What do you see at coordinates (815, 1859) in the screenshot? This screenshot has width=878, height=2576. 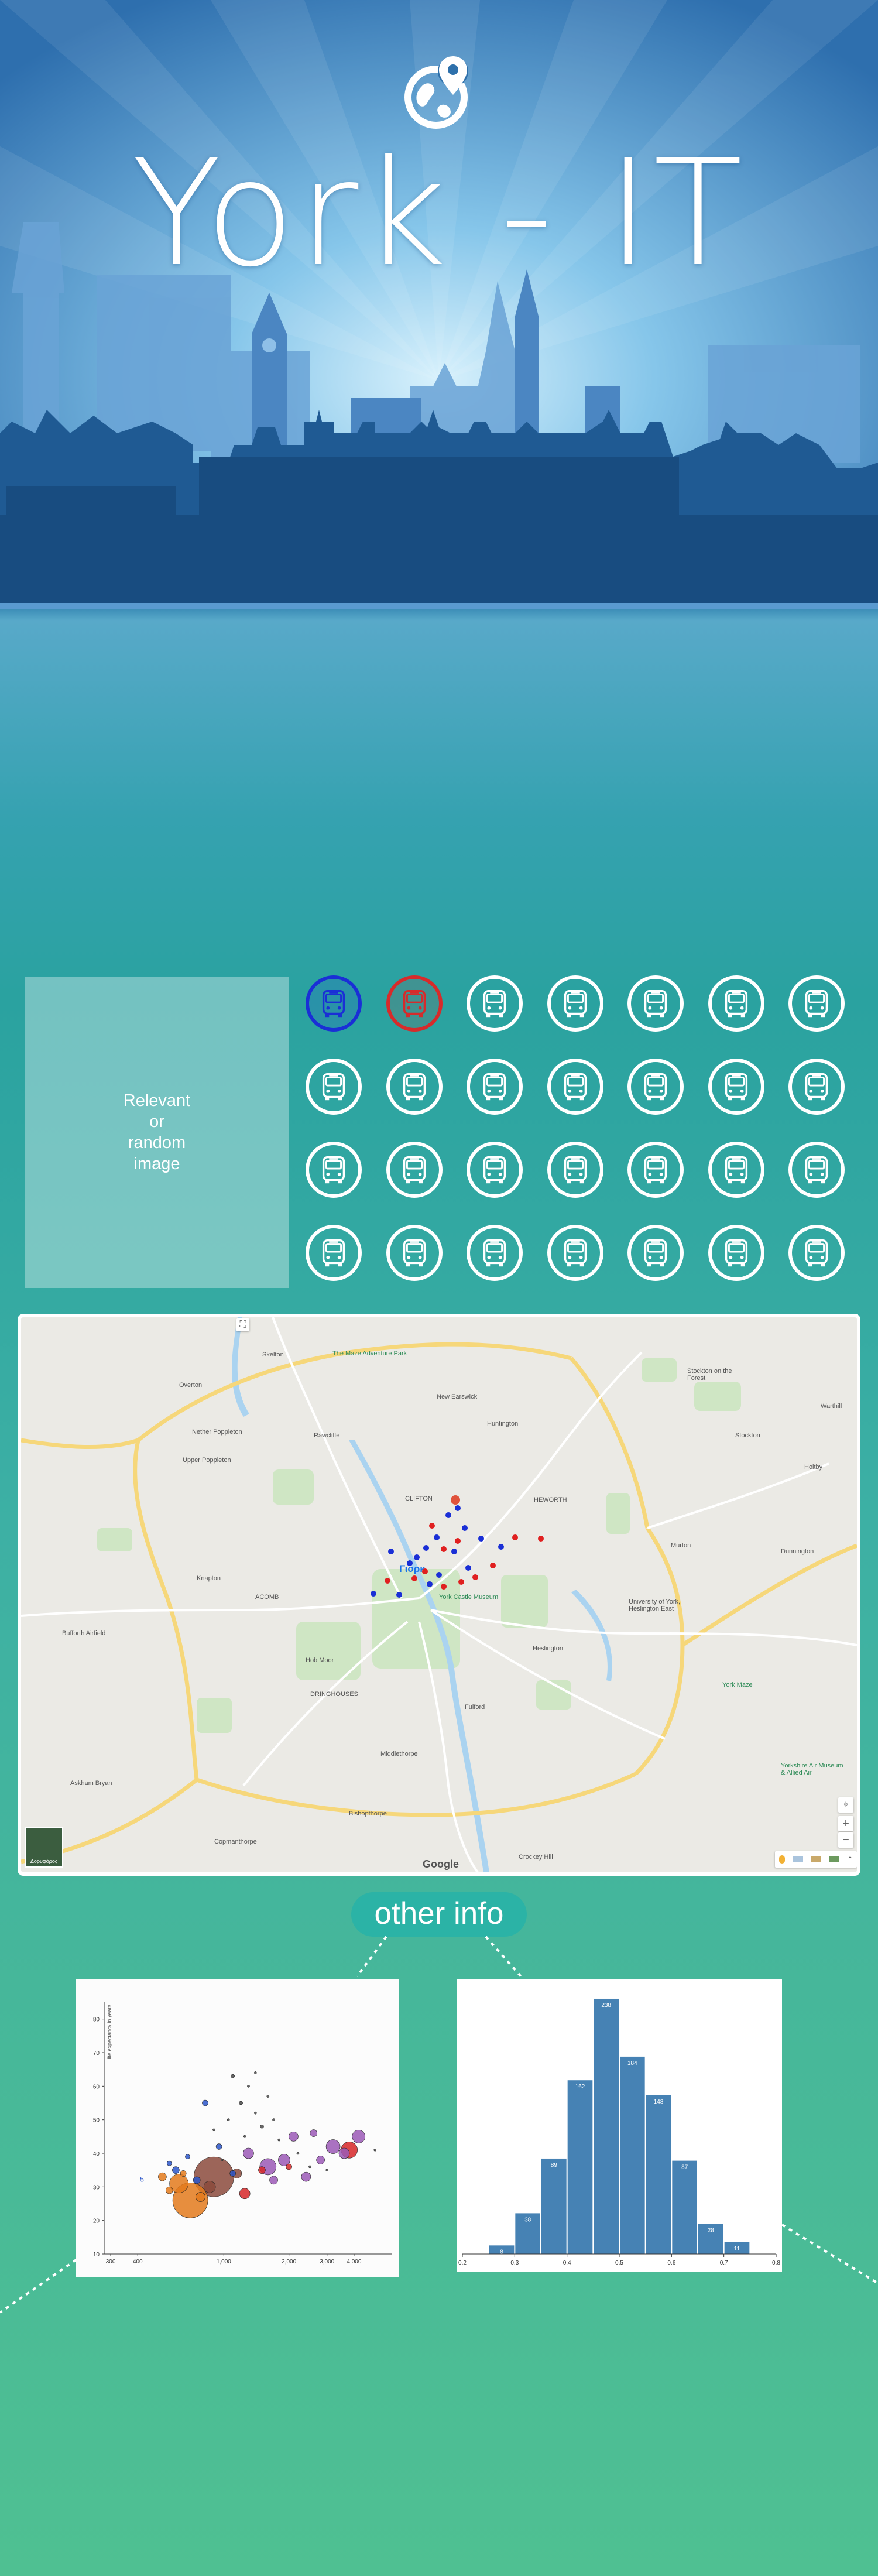 I see `terrain-icon` at bounding box center [815, 1859].